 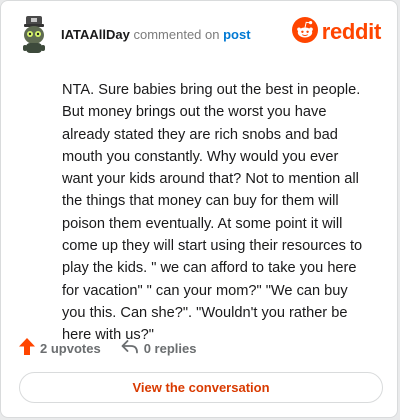 What do you see at coordinates (29, 348) in the screenshot?
I see `upvote-arrow-icon` at bounding box center [29, 348].